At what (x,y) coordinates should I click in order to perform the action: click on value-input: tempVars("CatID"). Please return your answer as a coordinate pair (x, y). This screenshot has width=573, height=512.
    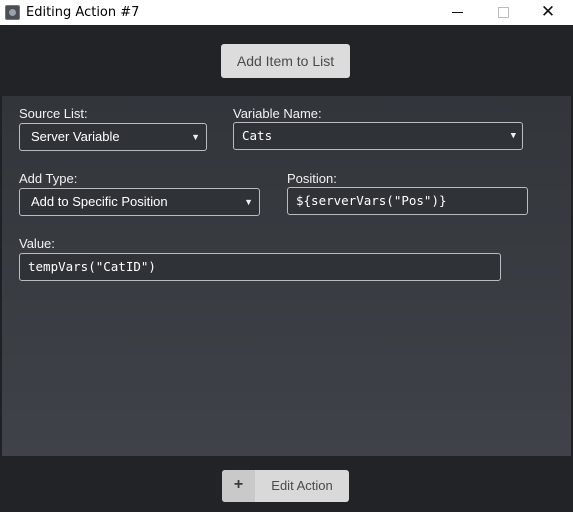
    Looking at the image, I should click on (260, 267).